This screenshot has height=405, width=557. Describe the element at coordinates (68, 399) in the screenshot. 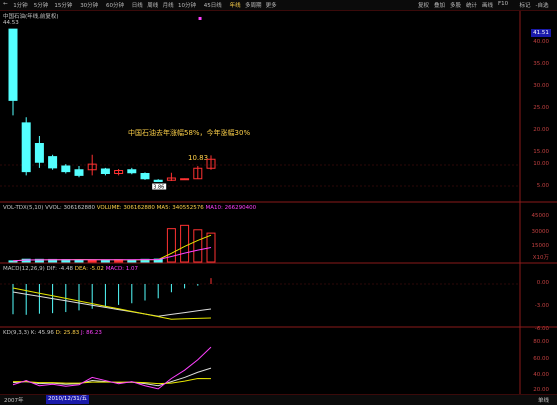

I see `cursor-date-label: 2010/12/31/五` at that location.